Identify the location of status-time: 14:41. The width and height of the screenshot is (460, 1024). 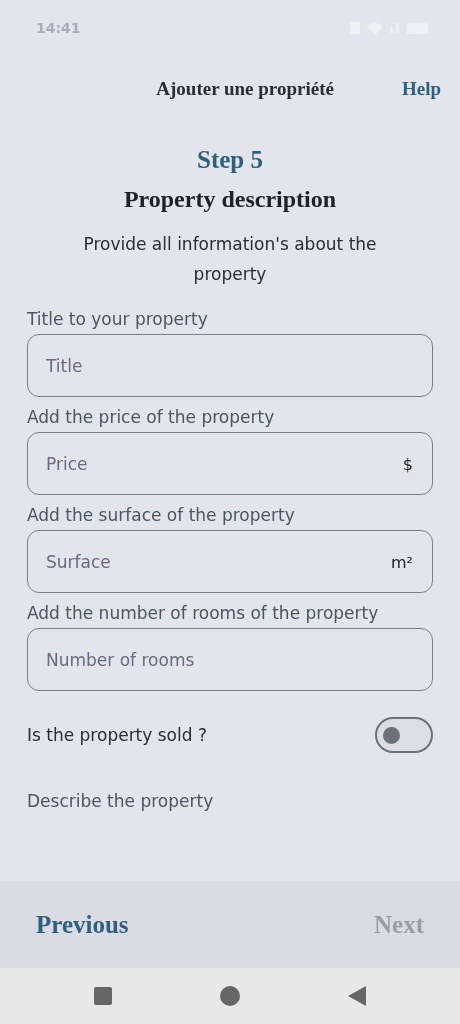
(58, 28).